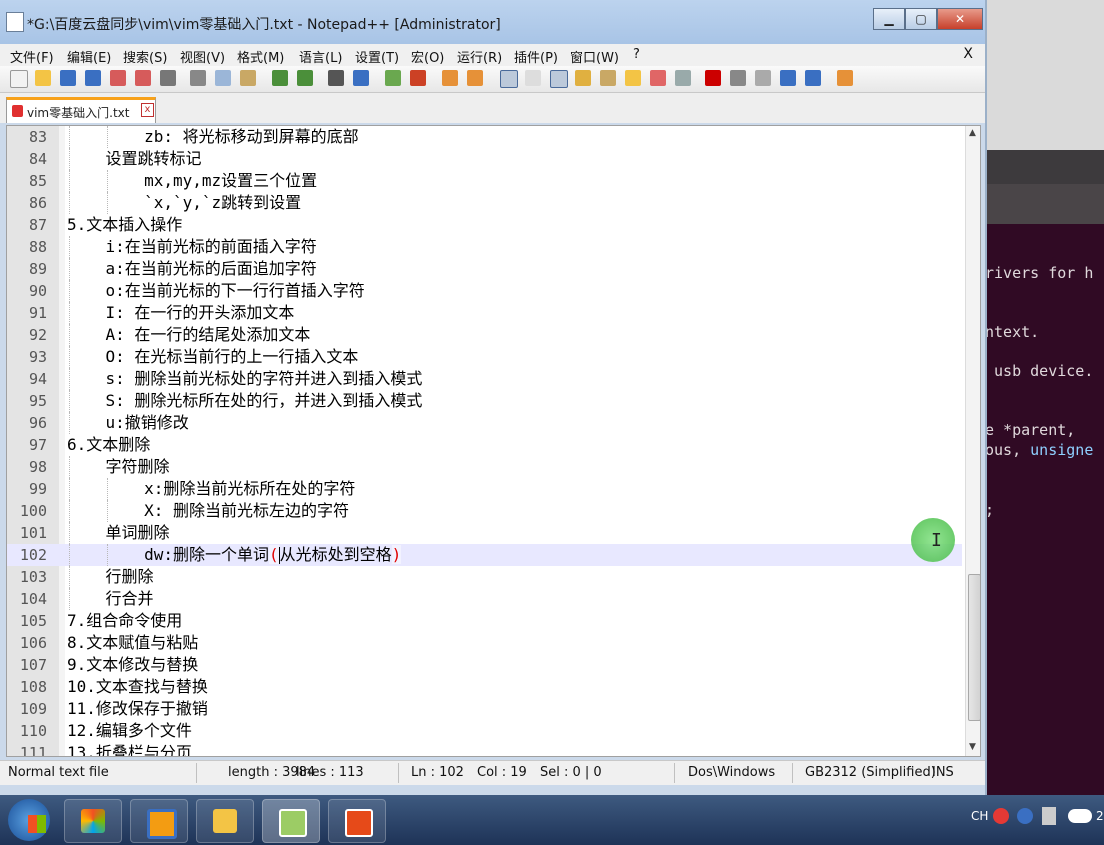  What do you see at coordinates (320, 56) in the screenshot?
I see `menu-language: 语言(L)` at bounding box center [320, 56].